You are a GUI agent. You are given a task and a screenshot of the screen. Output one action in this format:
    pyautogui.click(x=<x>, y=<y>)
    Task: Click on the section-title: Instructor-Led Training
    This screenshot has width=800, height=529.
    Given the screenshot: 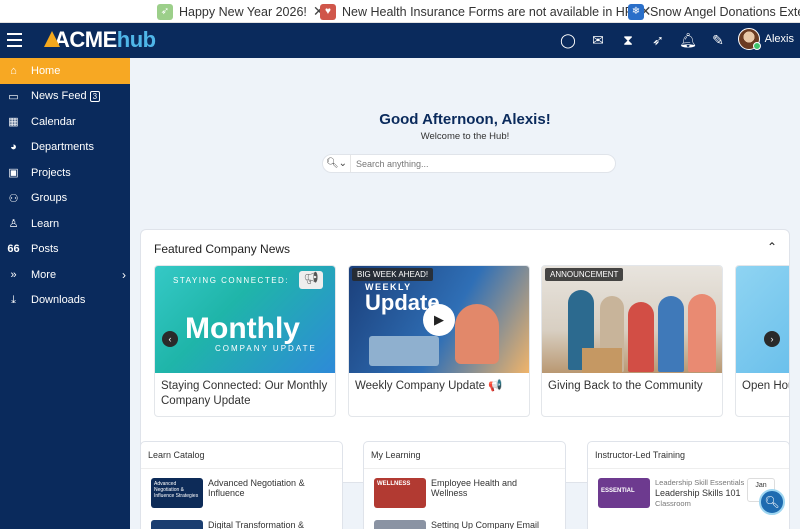 What is the action you would take?
    pyautogui.click(x=688, y=455)
    